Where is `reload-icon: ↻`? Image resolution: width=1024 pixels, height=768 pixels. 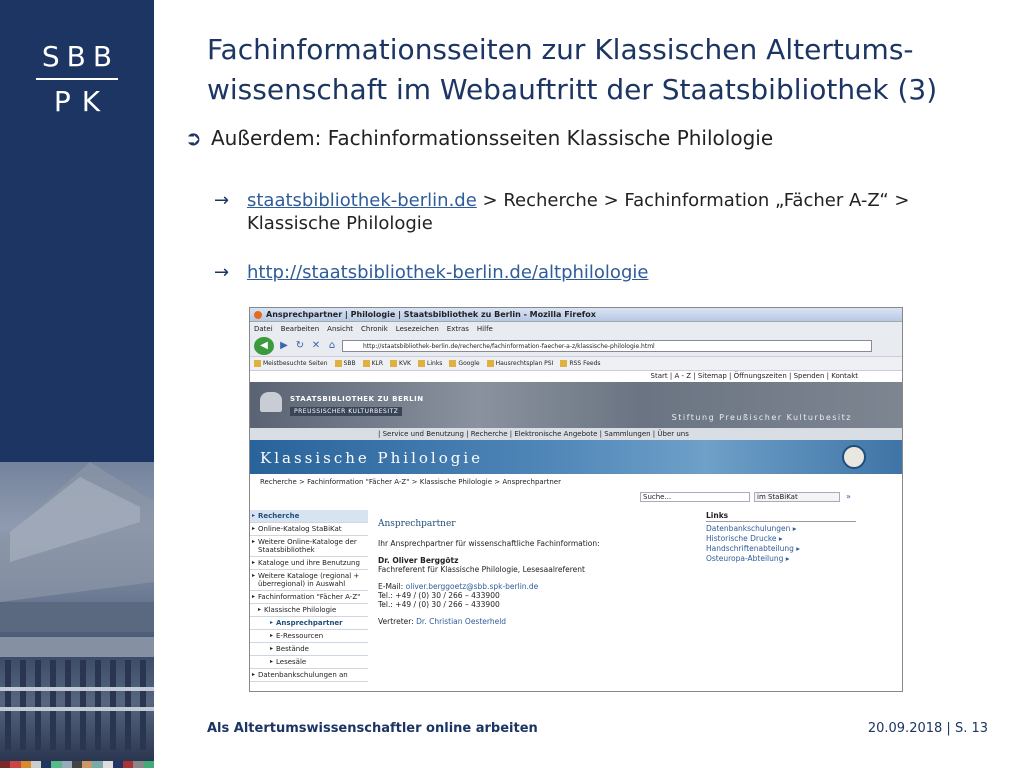
reload-icon: ↻ is located at coordinates (300, 346).